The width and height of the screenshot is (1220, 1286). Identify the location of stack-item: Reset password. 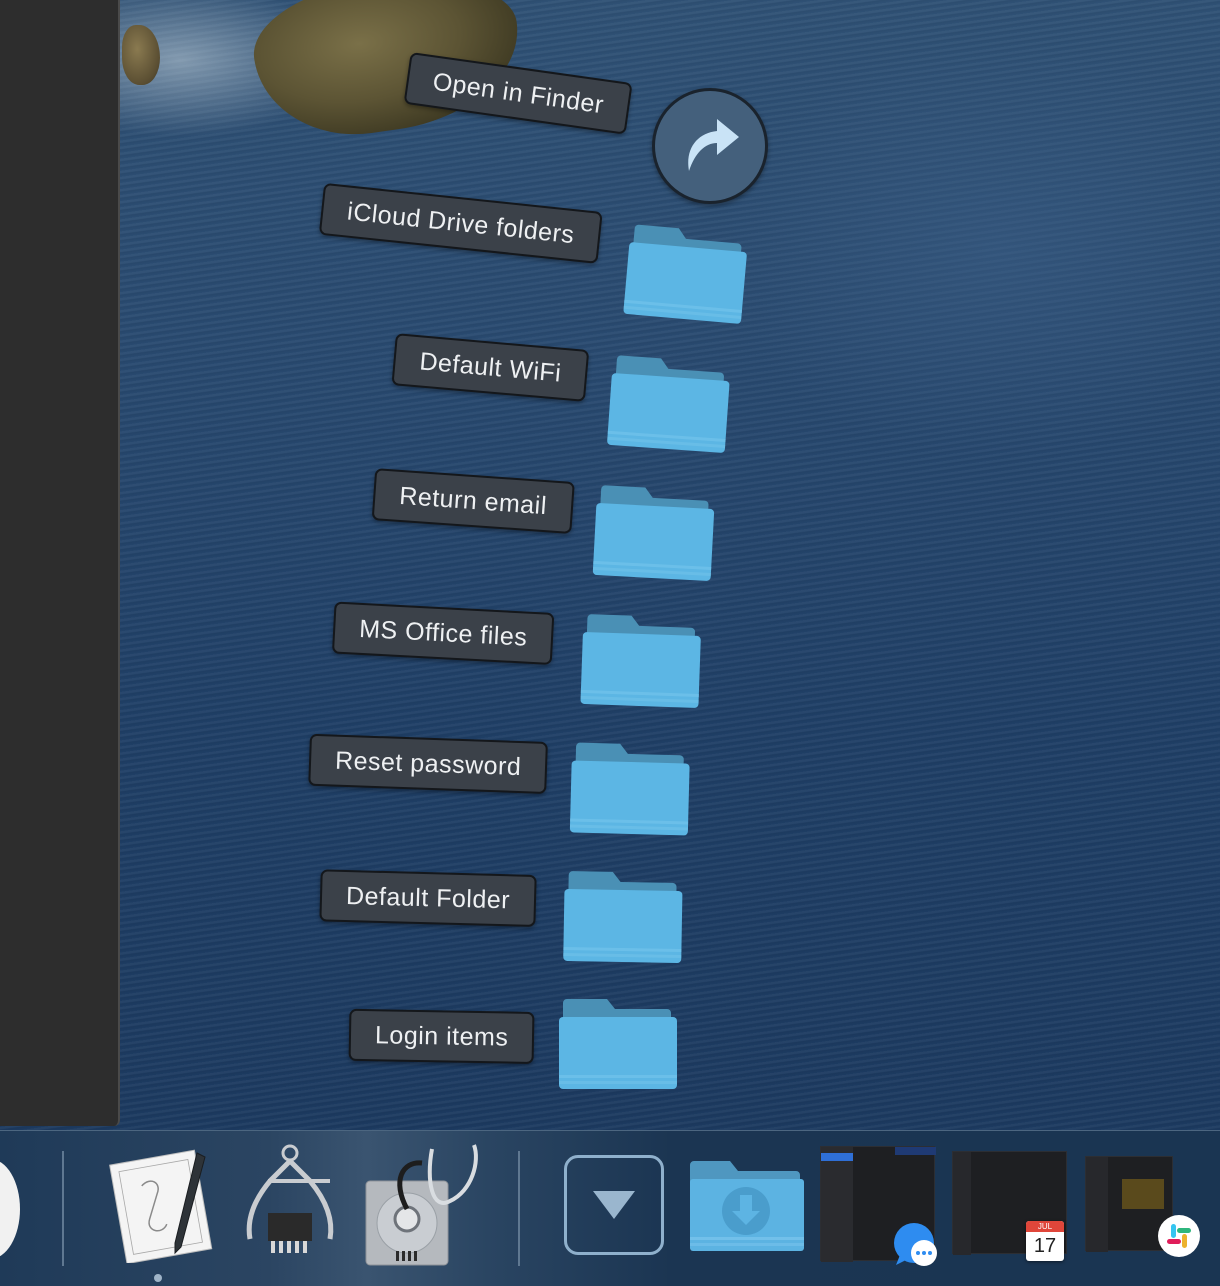
(428, 763).